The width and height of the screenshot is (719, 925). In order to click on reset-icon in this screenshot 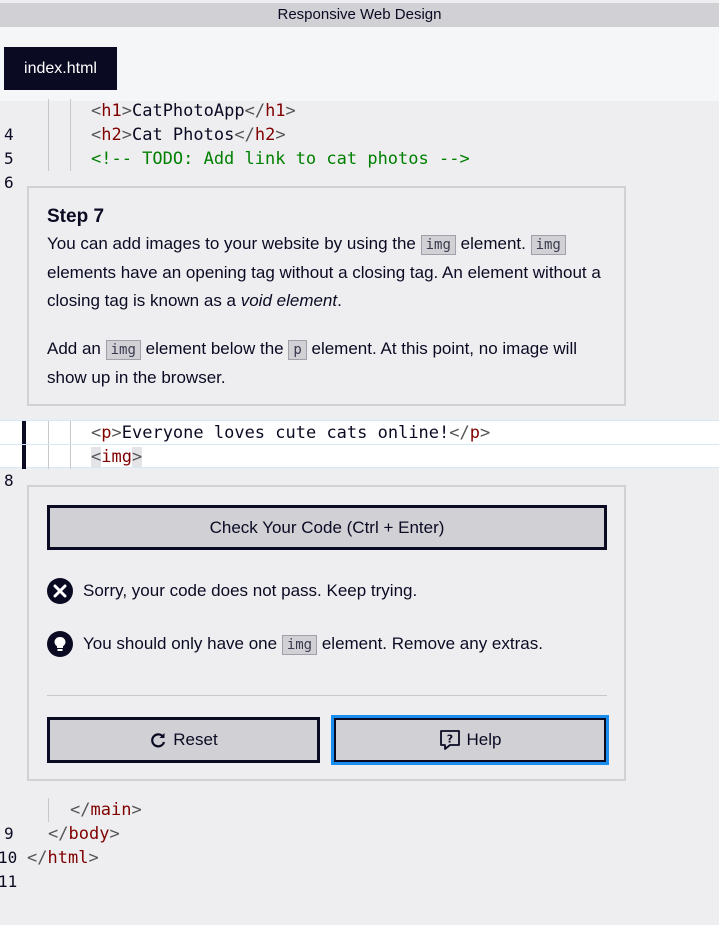, I will do `click(158, 740)`.